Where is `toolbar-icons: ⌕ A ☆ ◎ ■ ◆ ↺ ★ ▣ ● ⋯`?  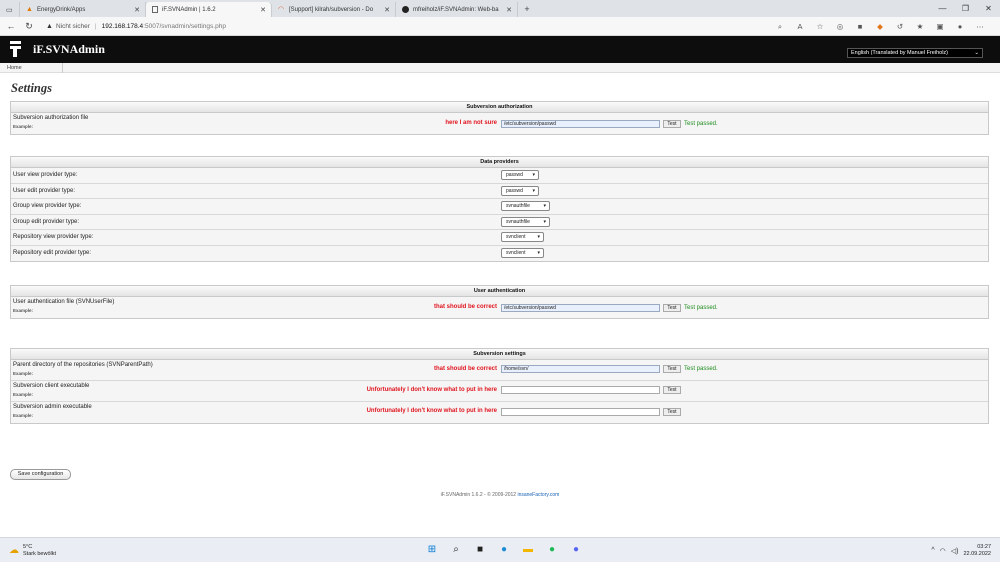 toolbar-icons: ⌕ A ☆ ◎ ■ ◆ ↺ ★ ▣ ● ⋯ is located at coordinates (880, 26).